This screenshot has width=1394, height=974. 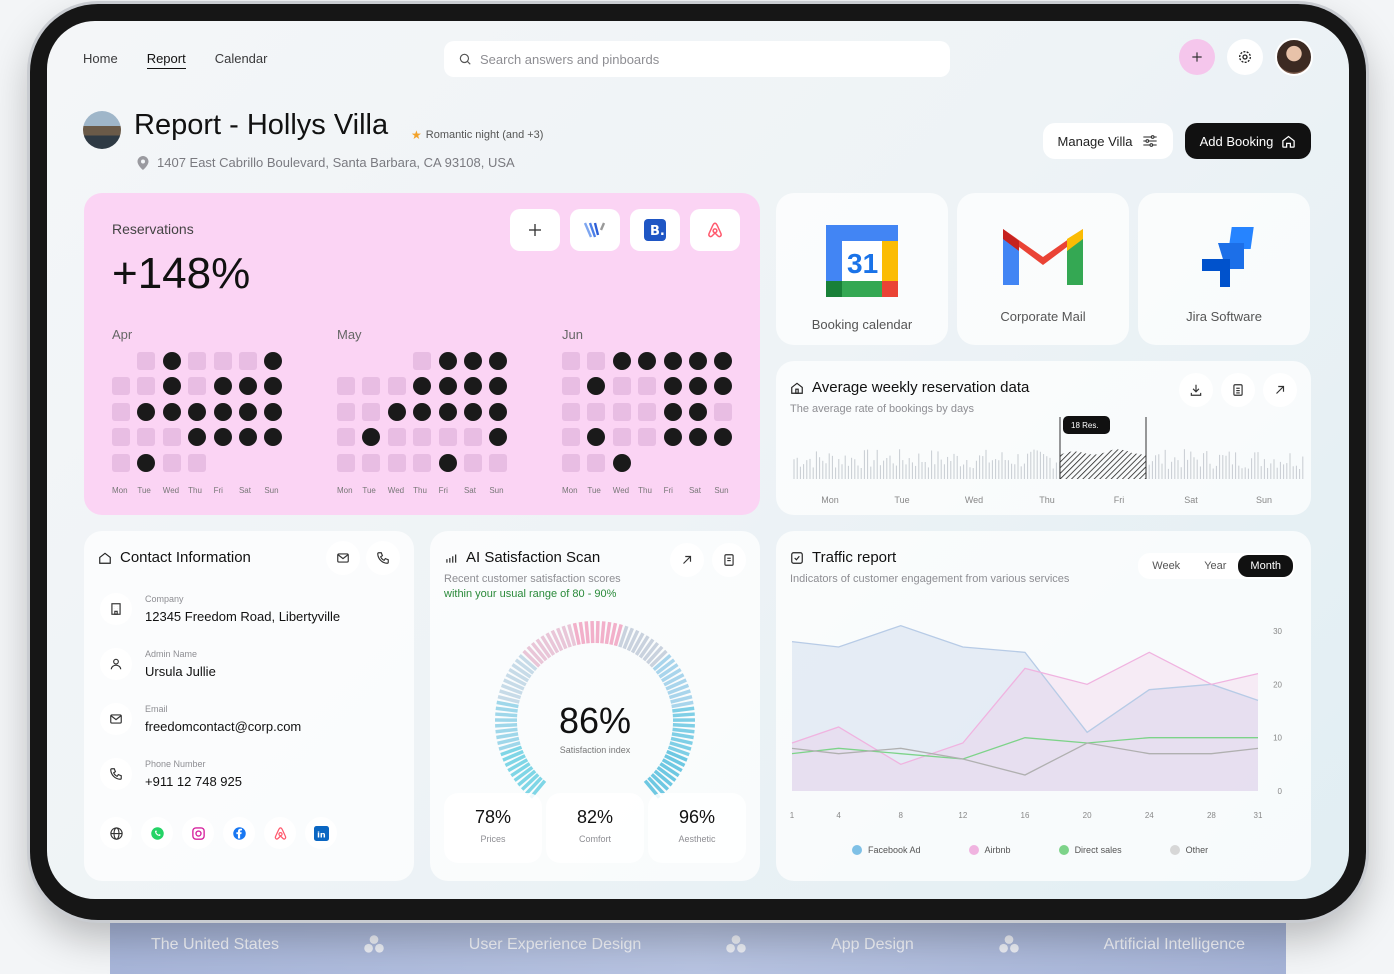 I want to click on manage-villa-button: Manage Villa, so click(x=1108, y=141).